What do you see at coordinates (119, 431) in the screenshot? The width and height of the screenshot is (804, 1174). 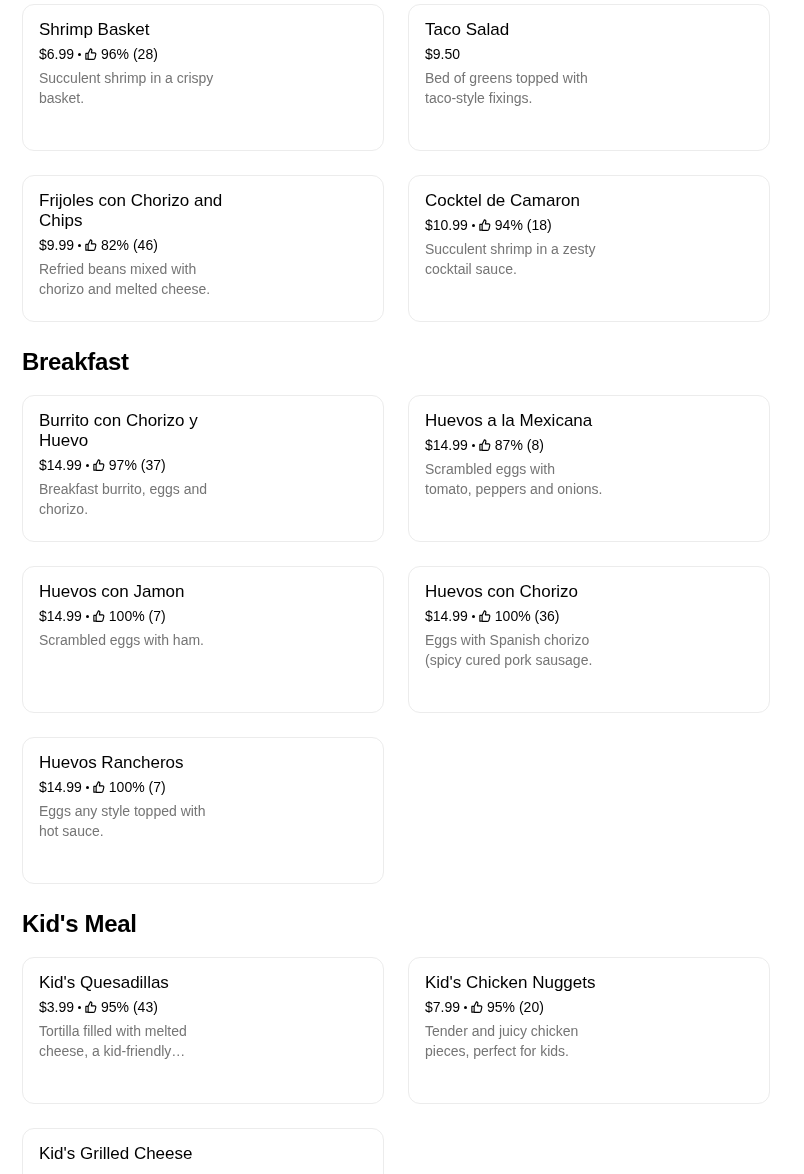 I see `item-name: Burrito con Chorizo y Huevo` at bounding box center [119, 431].